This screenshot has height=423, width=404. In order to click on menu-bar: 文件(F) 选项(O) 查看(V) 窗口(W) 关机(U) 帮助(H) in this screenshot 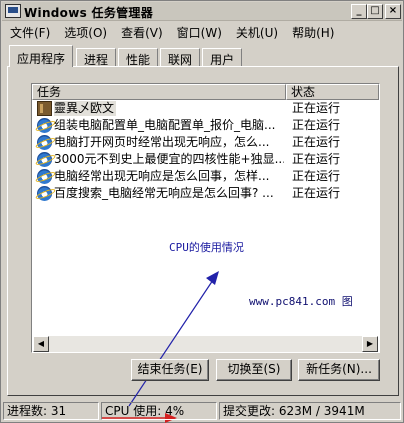, I will do `click(172, 31)`.